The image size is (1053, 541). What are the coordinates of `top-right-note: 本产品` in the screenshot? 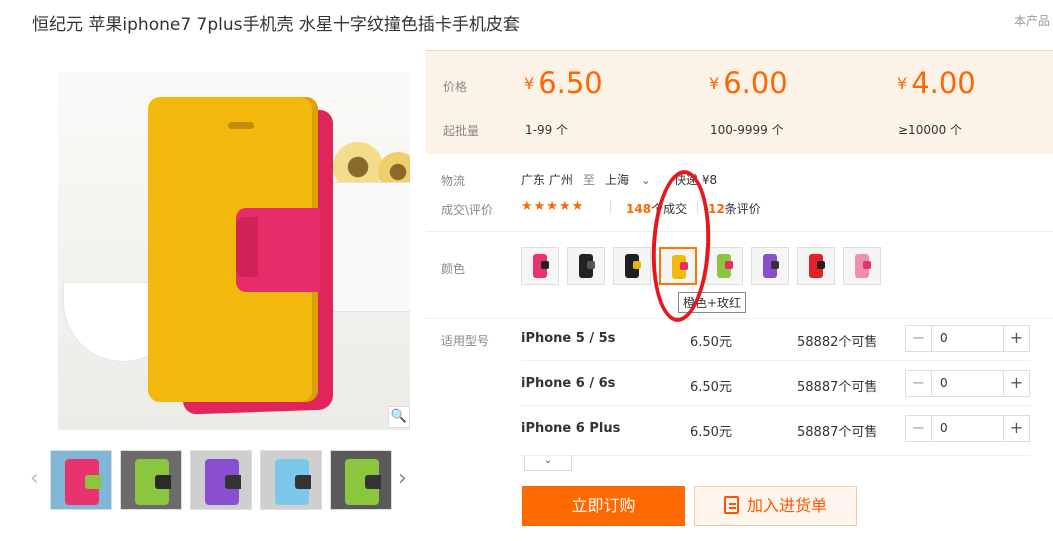 It's located at (1032, 21).